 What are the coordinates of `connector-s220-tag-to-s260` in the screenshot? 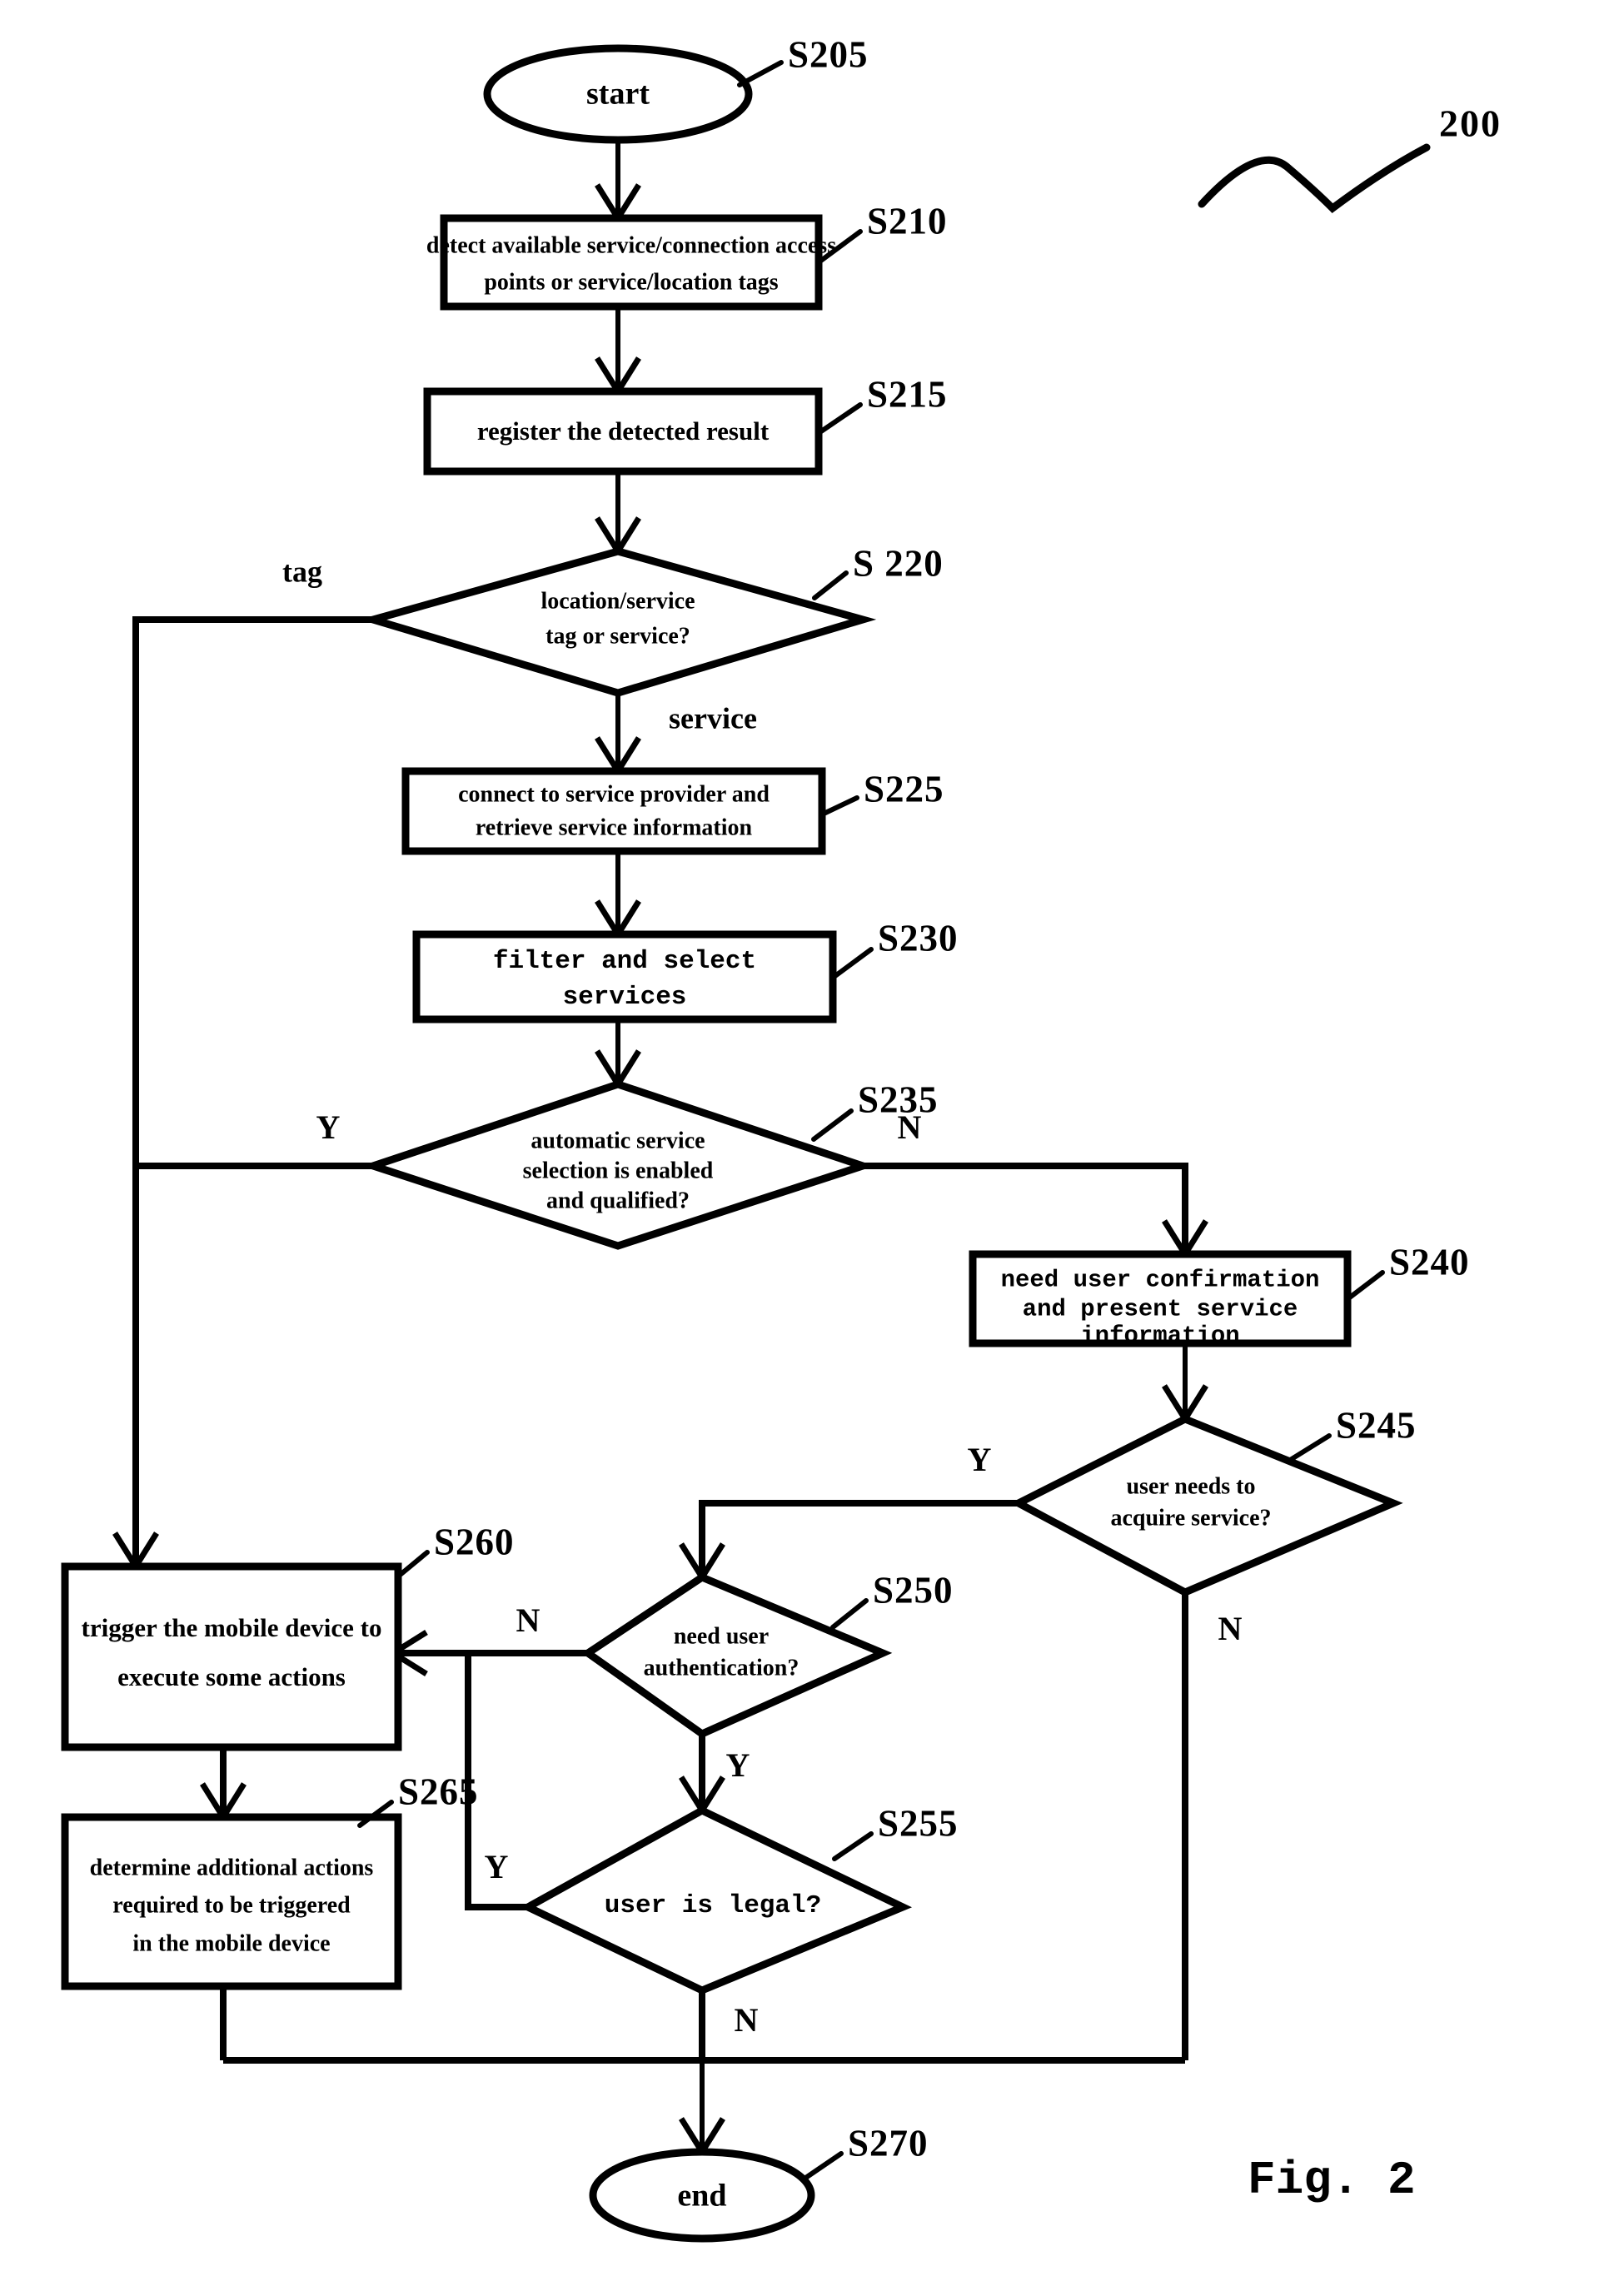 It's located at (301, 1089).